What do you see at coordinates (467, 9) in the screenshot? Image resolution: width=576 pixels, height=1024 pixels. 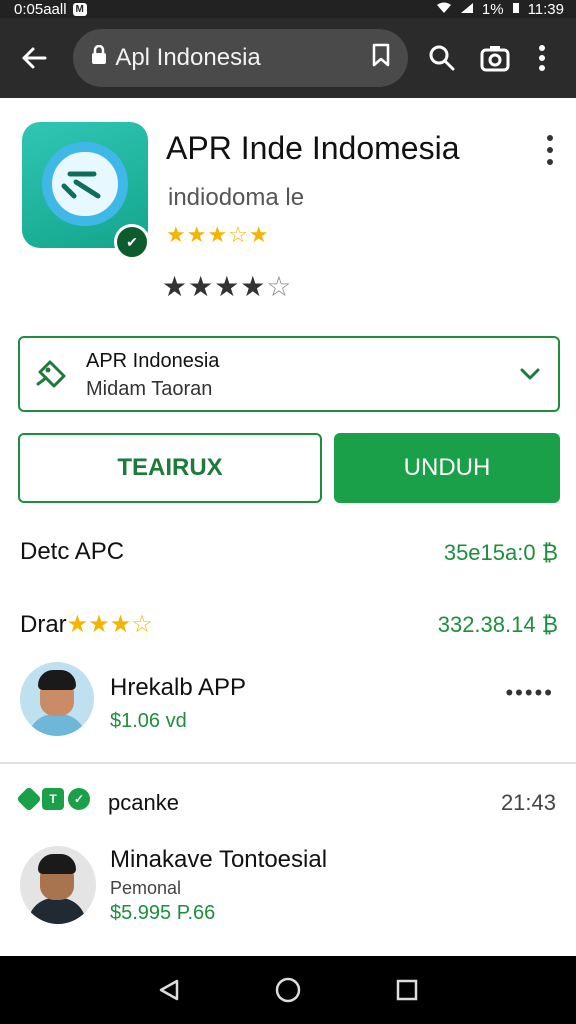 I see `signal-icon` at bounding box center [467, 9].